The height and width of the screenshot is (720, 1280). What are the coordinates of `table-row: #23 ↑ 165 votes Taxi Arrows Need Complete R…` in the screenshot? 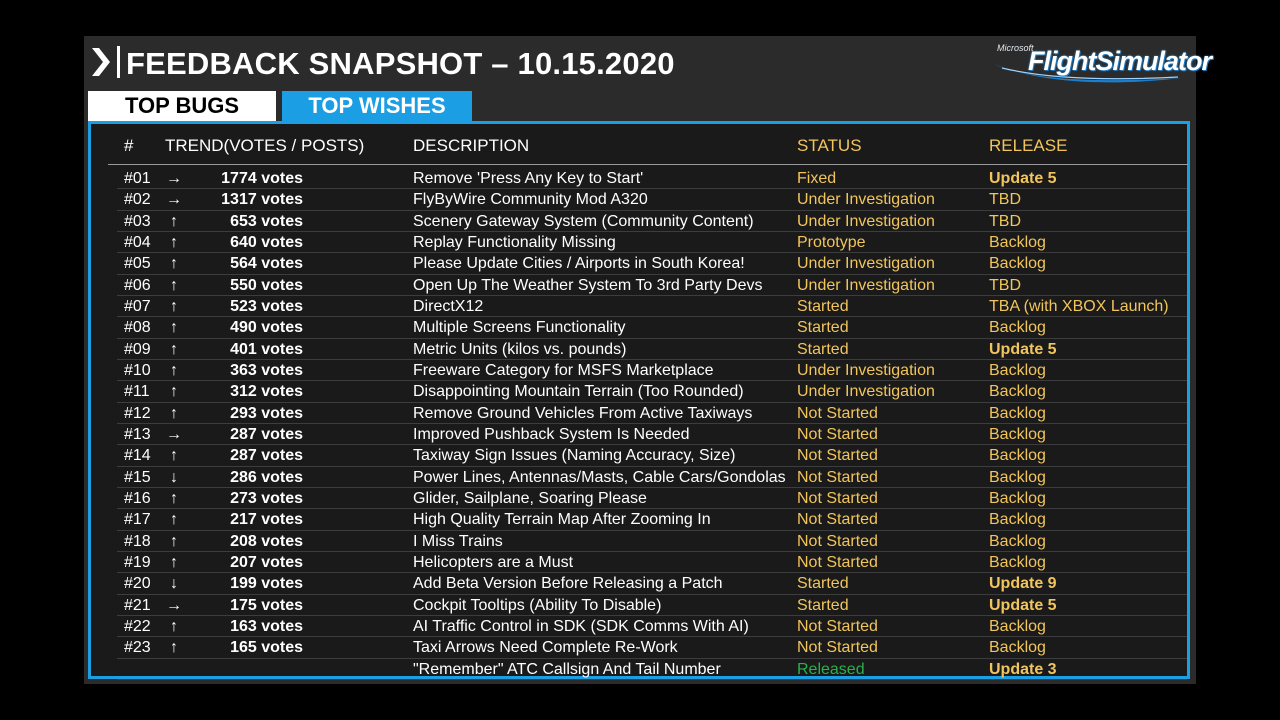 It's located at (639, 648).